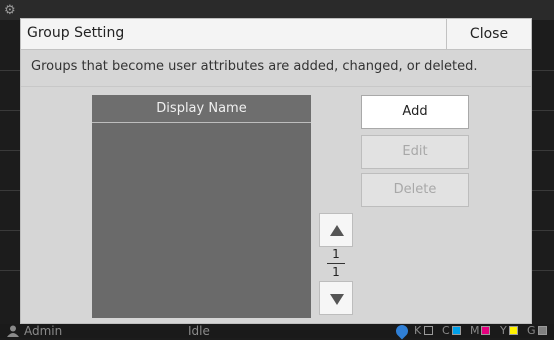 This screenshot has width=554, height=340. I want to click on edit-button: Edit, so click(415, 152).